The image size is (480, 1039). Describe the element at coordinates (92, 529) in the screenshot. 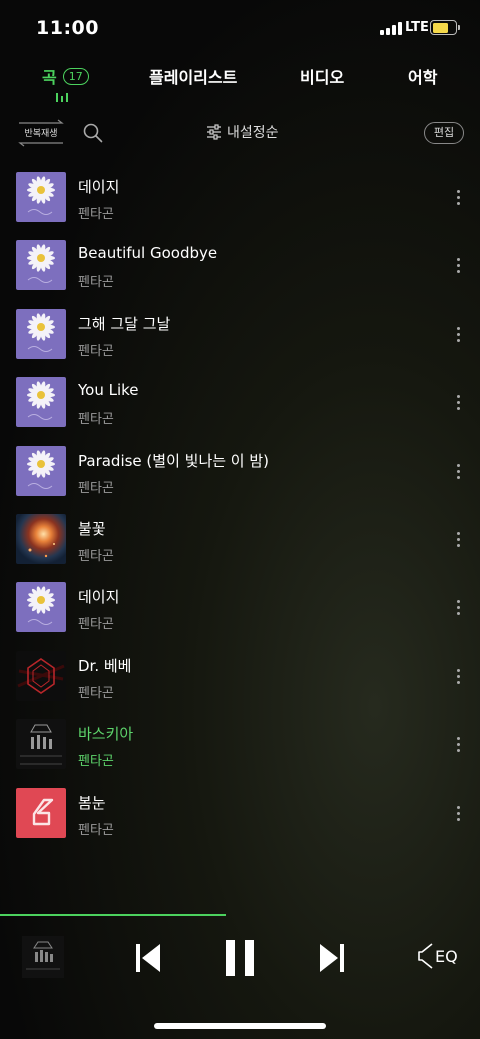

I see `song-title: 불꽃` at that location.